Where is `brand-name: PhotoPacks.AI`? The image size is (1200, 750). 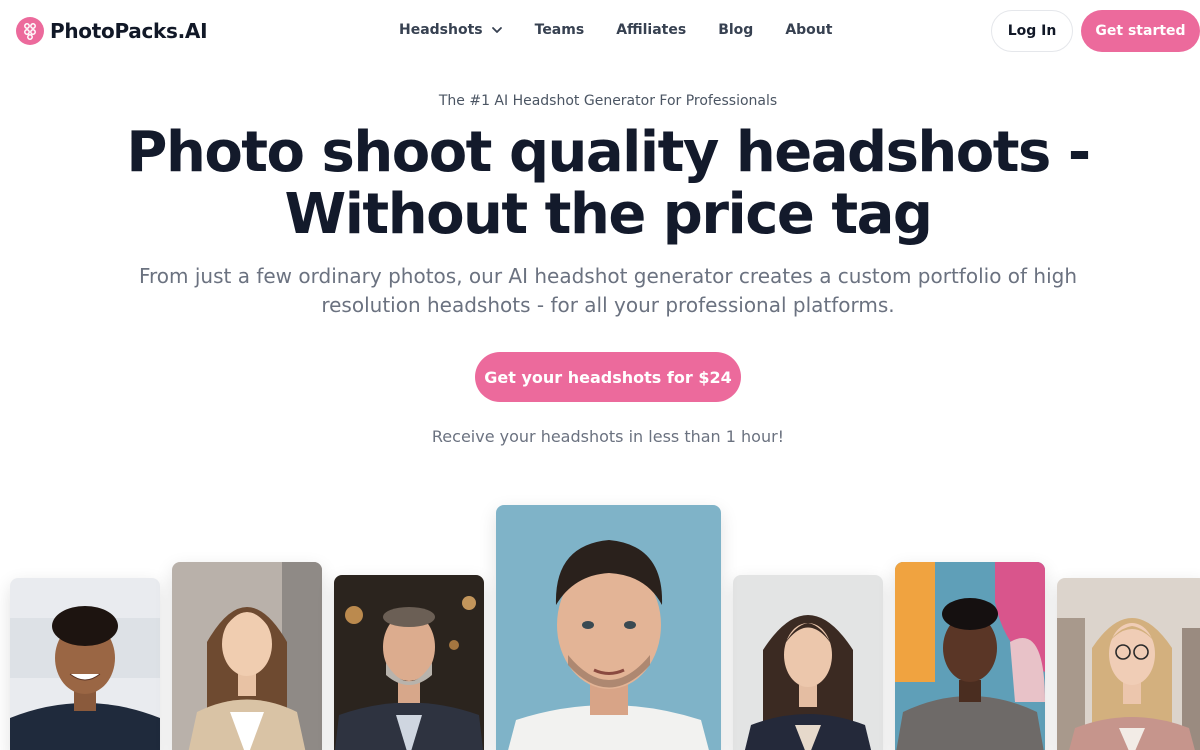 brand-name: PhotoPacks.AI is located at coordinates (129, 31).